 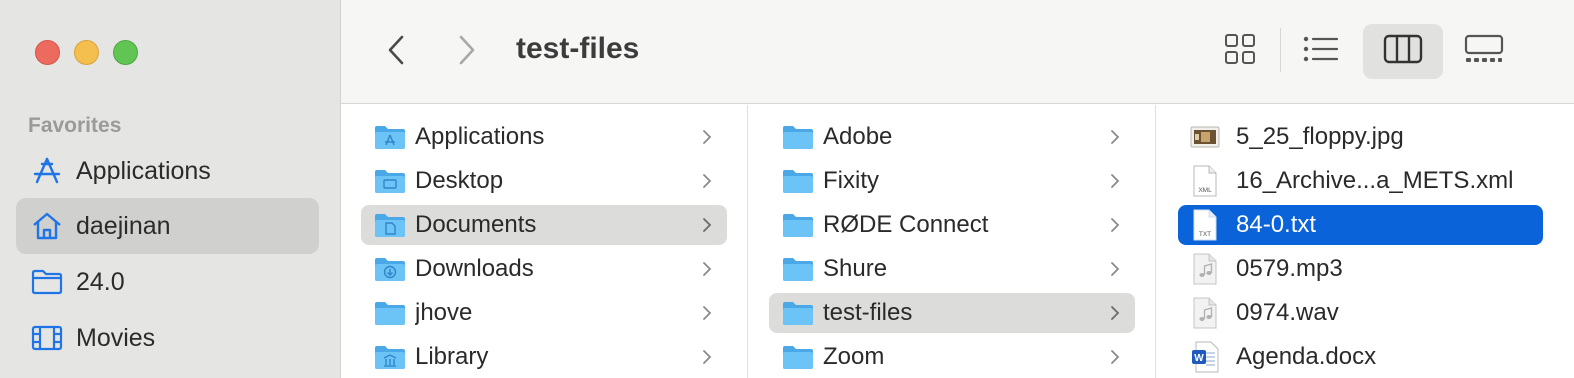 What do you see at coordinates (544, 313) in the screenshot?
I see `list-item: jhove` at bounding box center [544, 313].